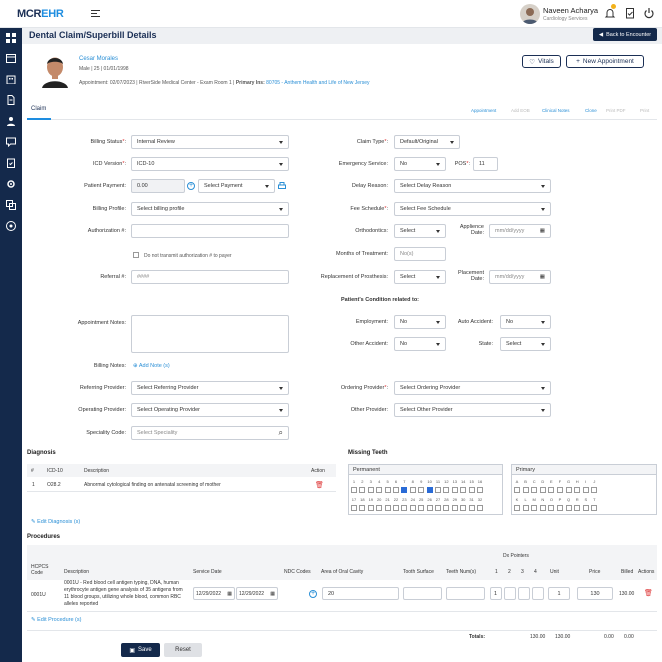  I want to click on primary-tooth-checkbox-R, so click(577, 508).